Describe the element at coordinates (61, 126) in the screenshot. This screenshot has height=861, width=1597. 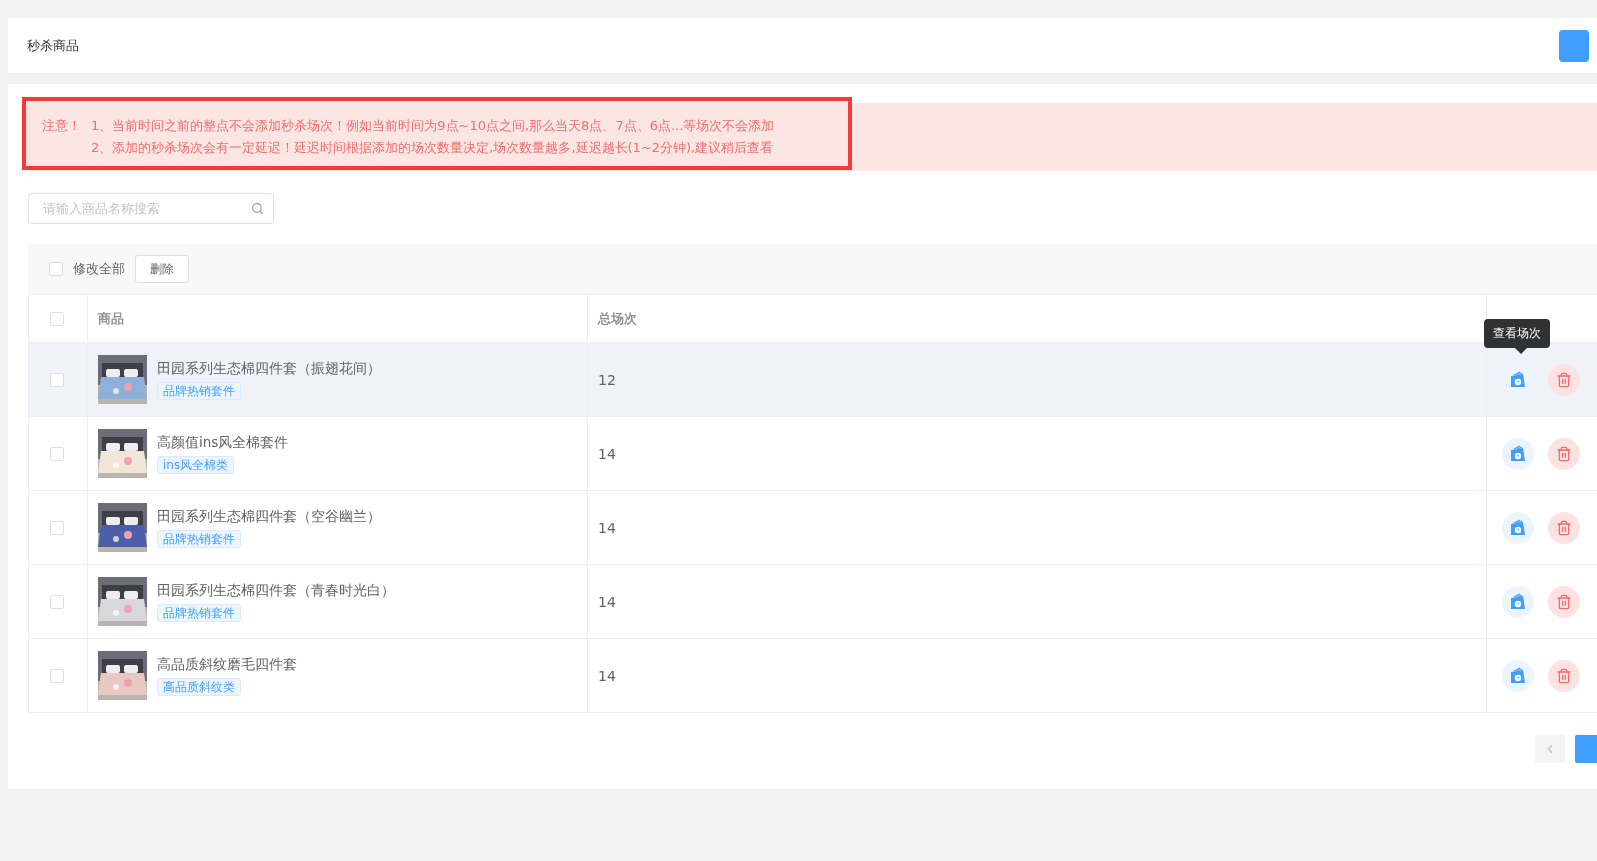
I see `notice-label: 注意！` at that location.